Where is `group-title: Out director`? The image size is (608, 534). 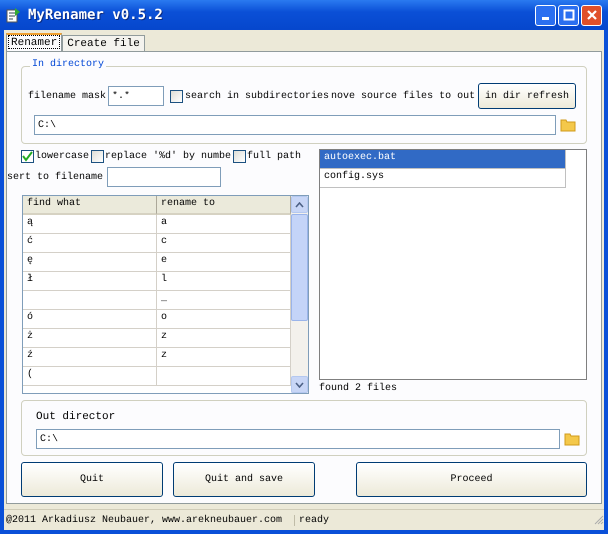
group-title: Out director is located at coordinates (75, 417).